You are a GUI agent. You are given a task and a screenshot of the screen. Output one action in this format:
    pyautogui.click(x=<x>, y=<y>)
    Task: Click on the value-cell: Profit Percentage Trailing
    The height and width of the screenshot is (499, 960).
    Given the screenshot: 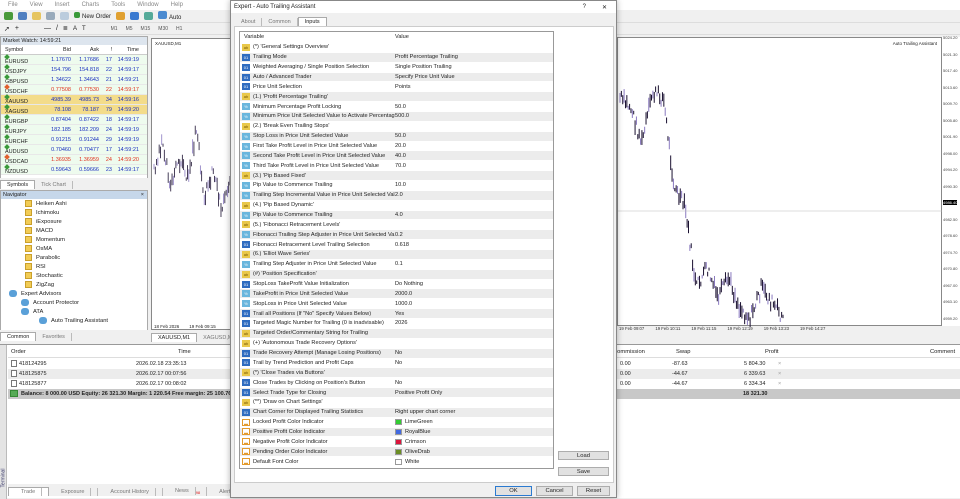 What is the action you would take?
    pyautogui.click(x=474, y=57)
    